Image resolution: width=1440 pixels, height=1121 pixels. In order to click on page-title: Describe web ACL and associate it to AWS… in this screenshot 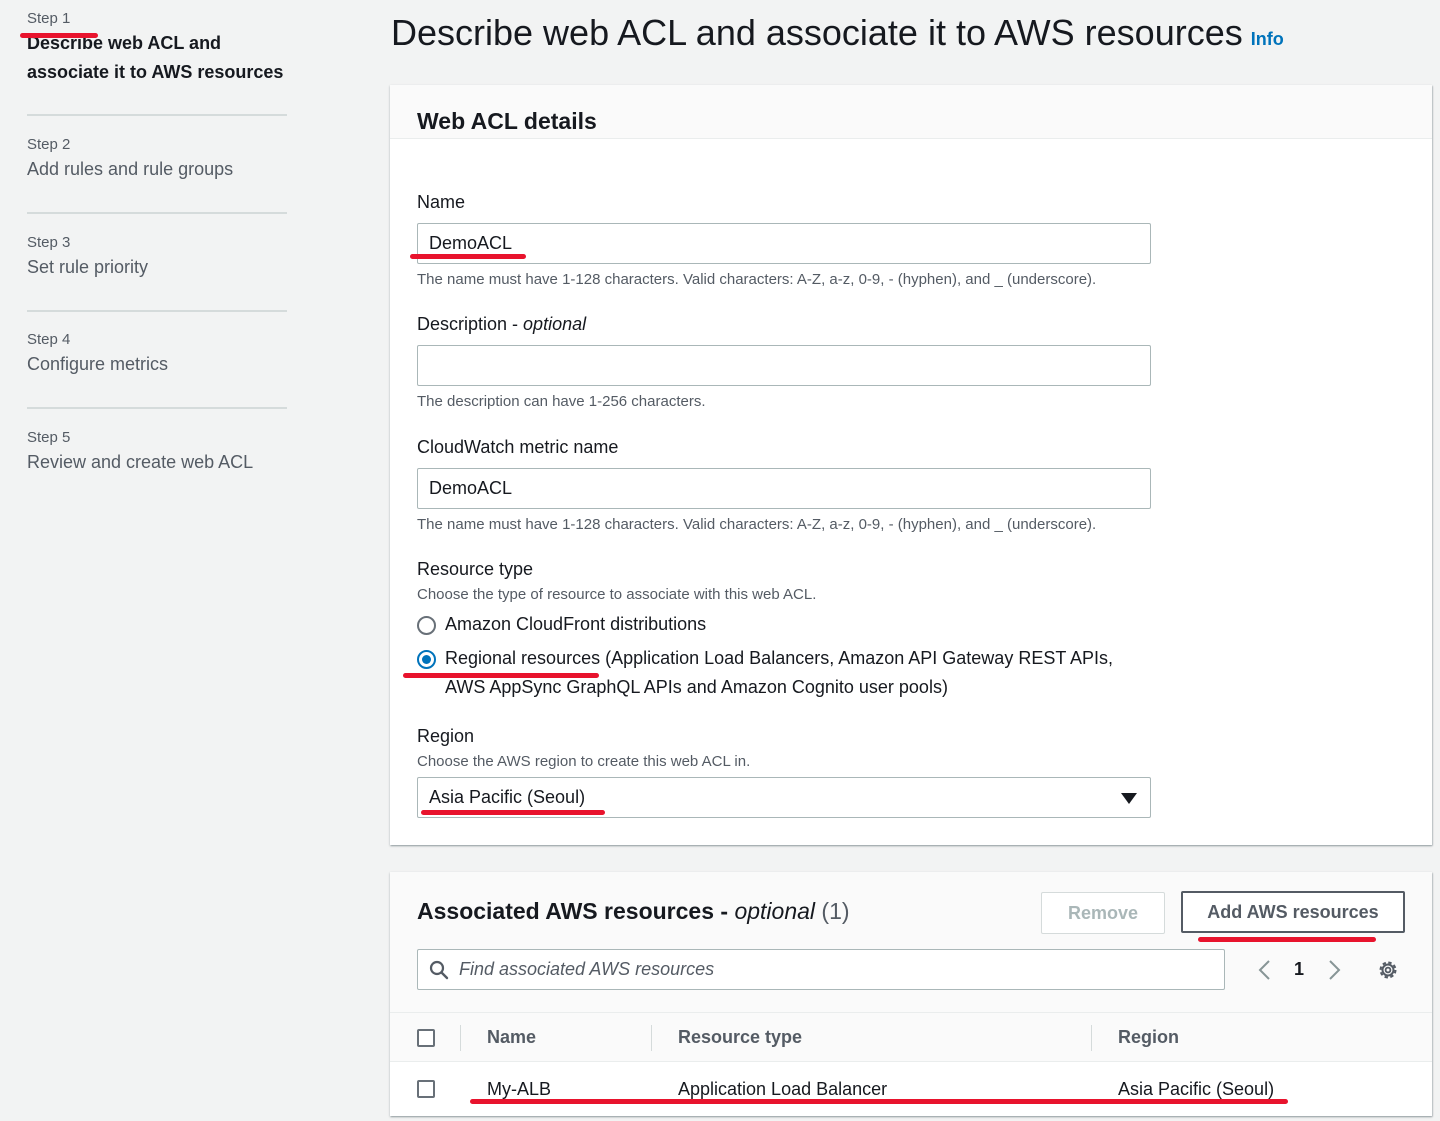, I will do `click(837, 33)`.